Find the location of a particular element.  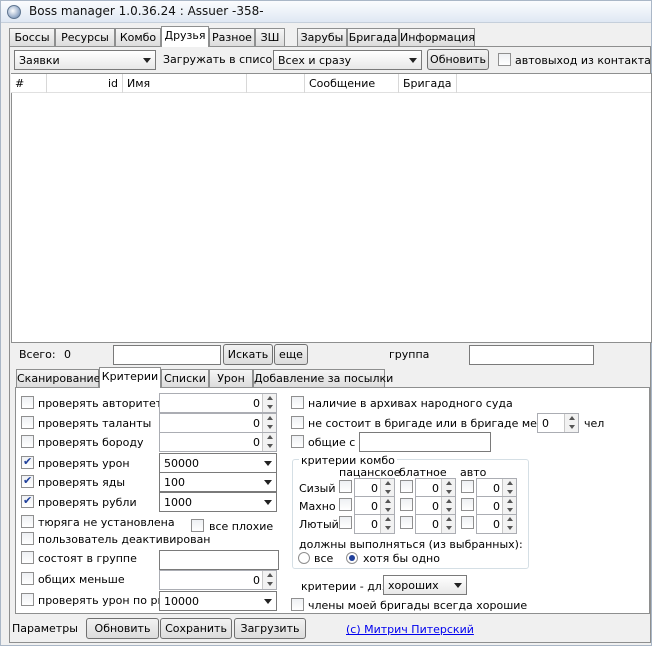

tab-resources: Ресурсы is located at coordinates (85, 37).